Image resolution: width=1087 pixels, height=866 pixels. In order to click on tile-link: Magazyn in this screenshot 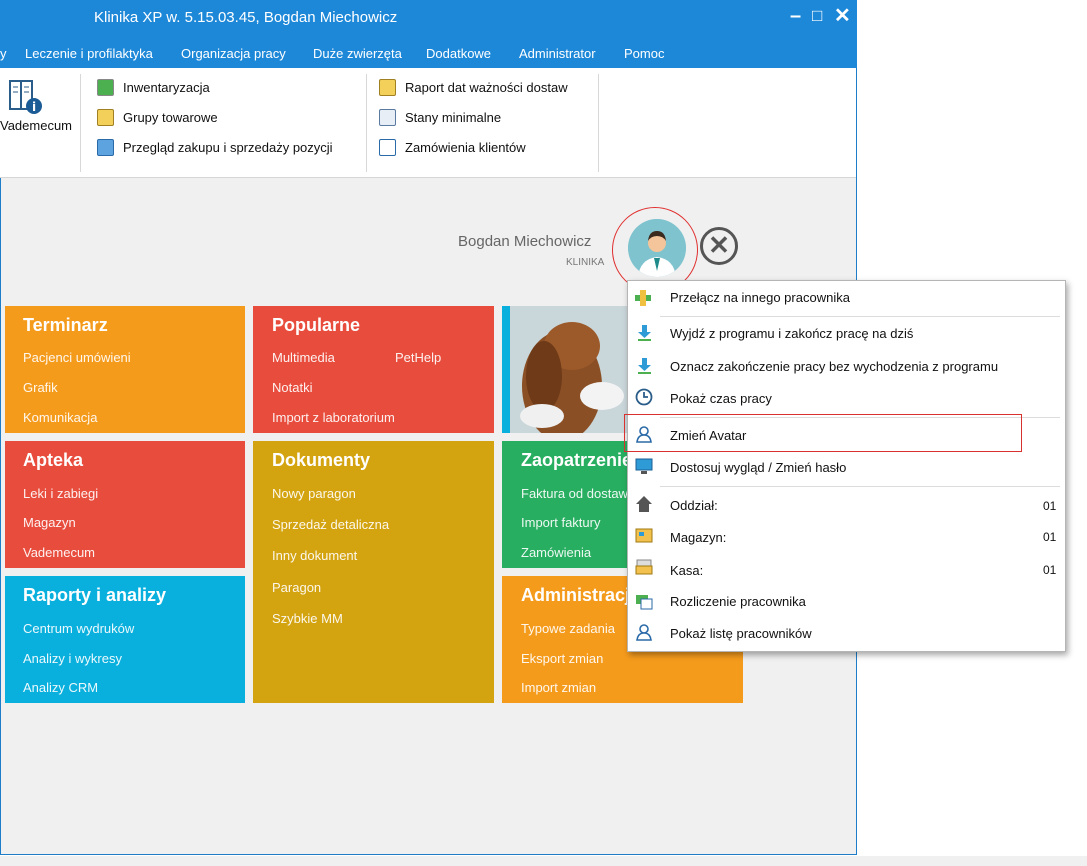, I will do `click(49, 522)`.